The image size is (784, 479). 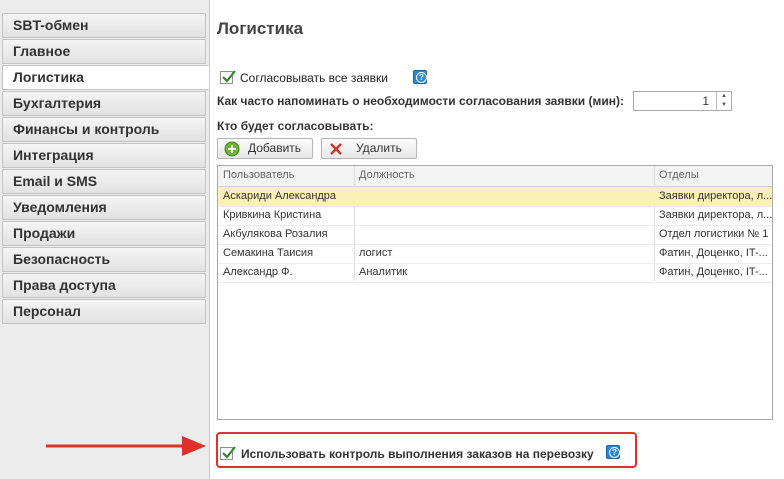 What do you see at coordinates (104, 233) in the screenshot?
I see `sidebar-item-sales: Продажи` at bounding box center [104, 233].